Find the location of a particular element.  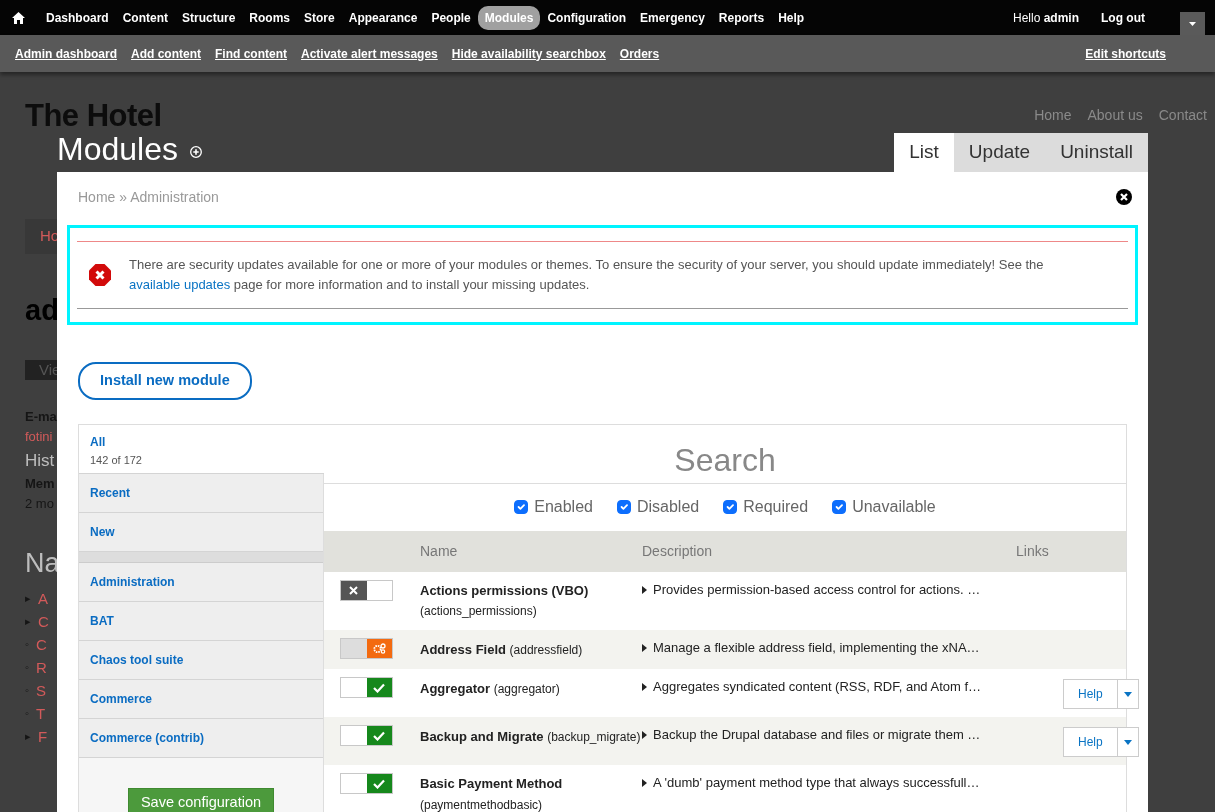

toolbar-link: Store is located at coordinates (319, 17).